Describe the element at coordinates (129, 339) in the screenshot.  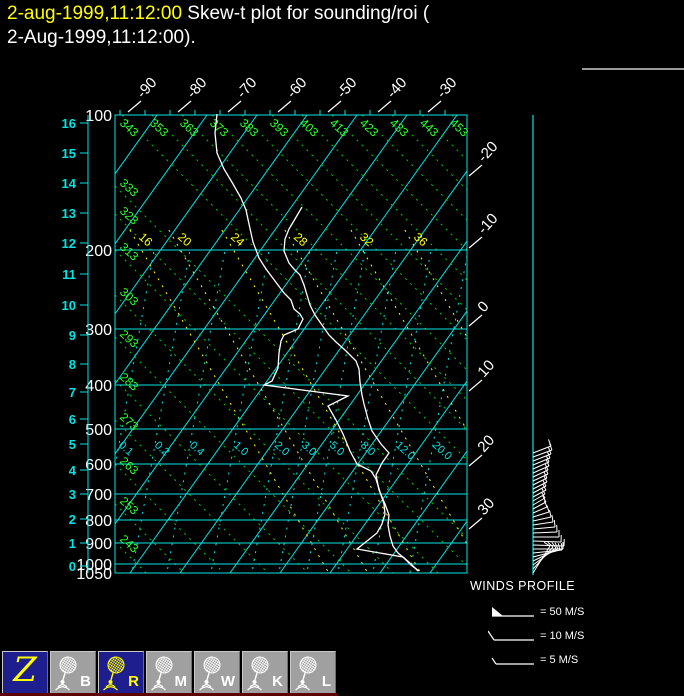
I see `svg-text: 293` at that location.